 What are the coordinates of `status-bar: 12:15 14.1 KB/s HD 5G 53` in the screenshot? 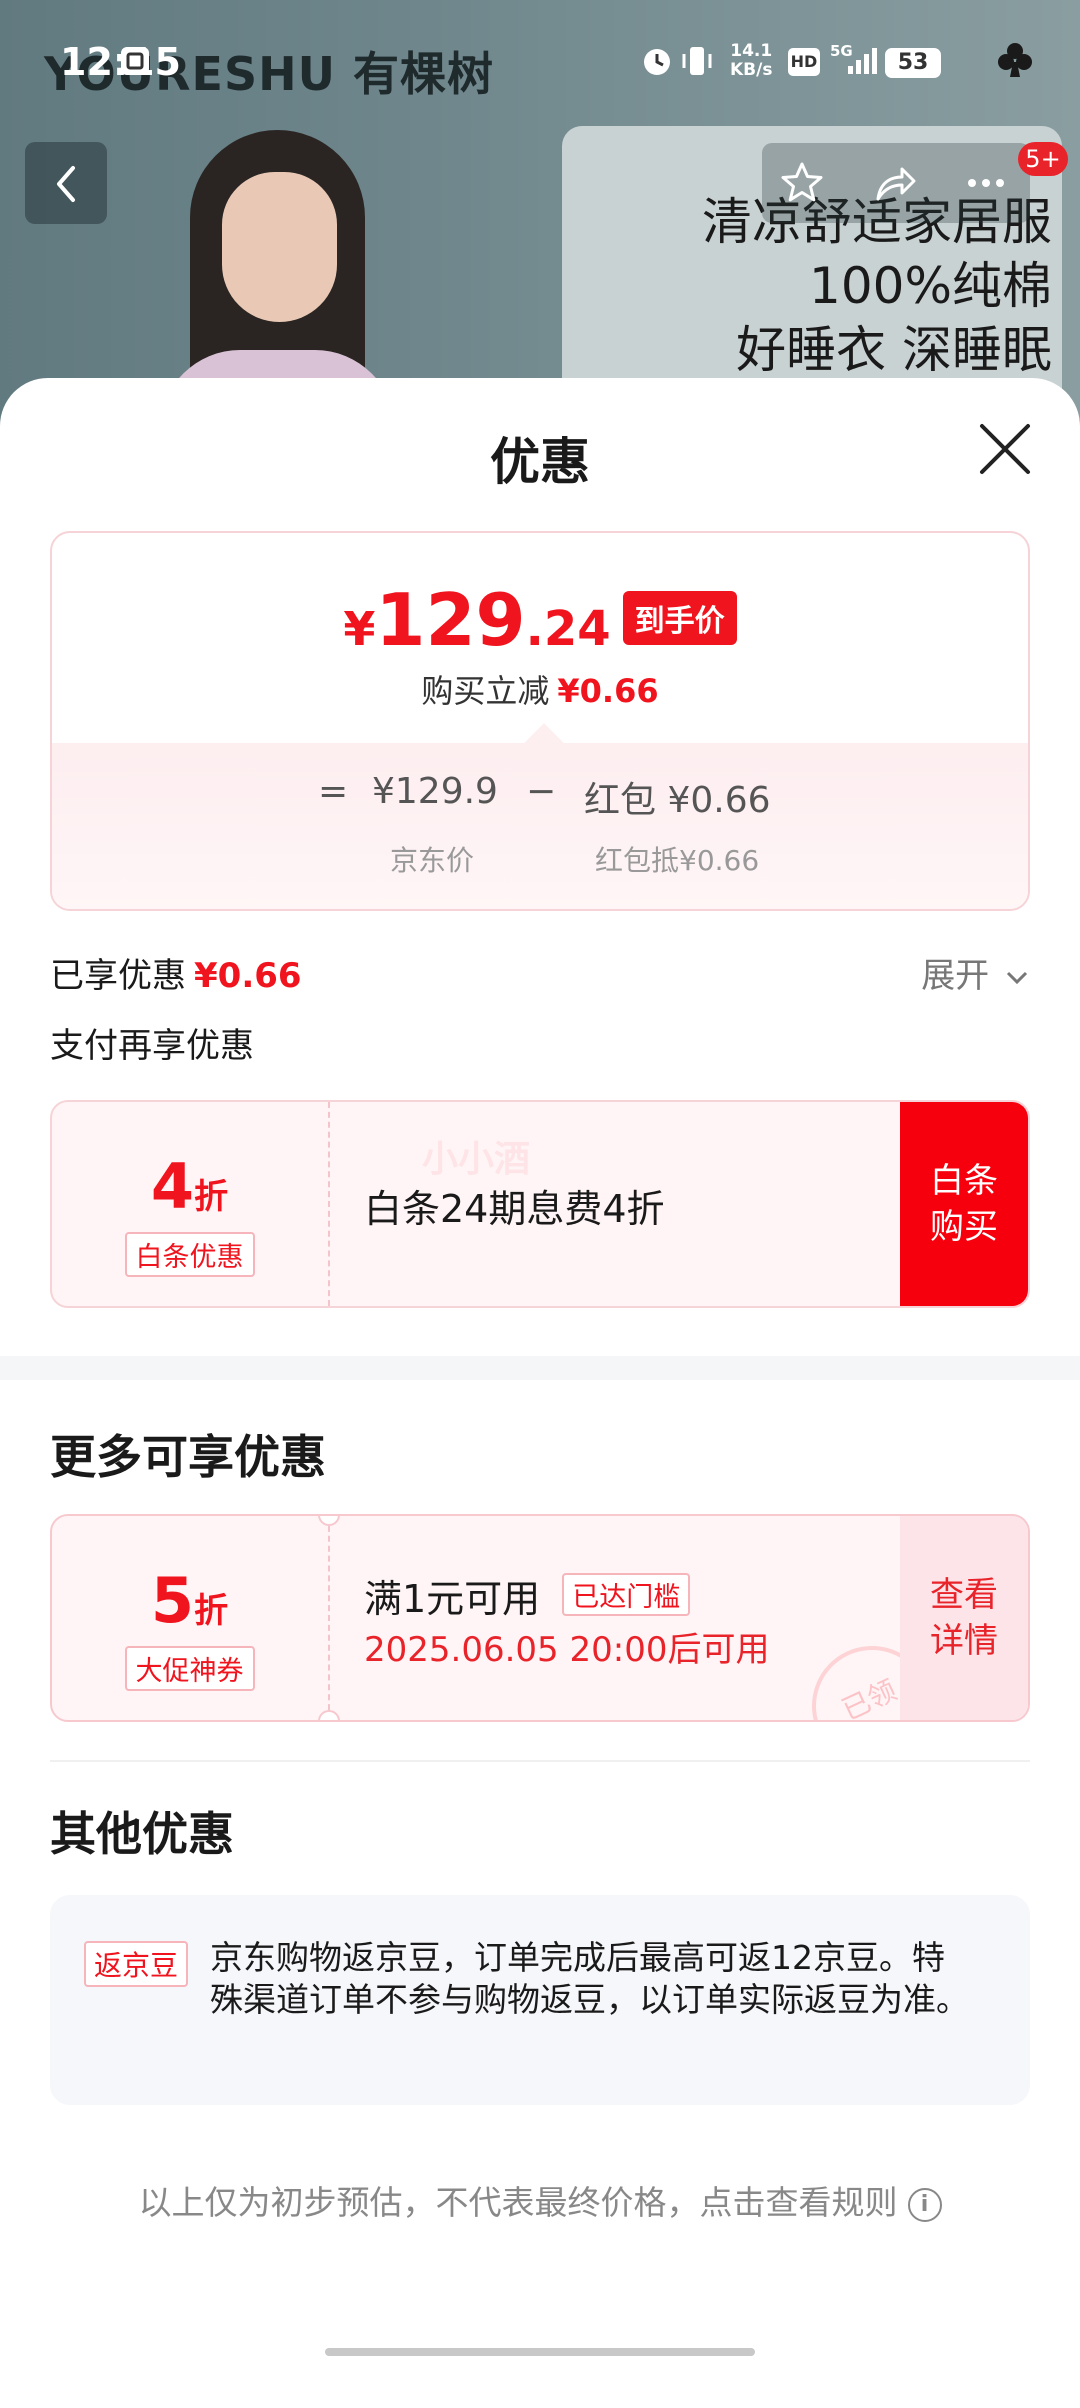 It's located at (540, 60).